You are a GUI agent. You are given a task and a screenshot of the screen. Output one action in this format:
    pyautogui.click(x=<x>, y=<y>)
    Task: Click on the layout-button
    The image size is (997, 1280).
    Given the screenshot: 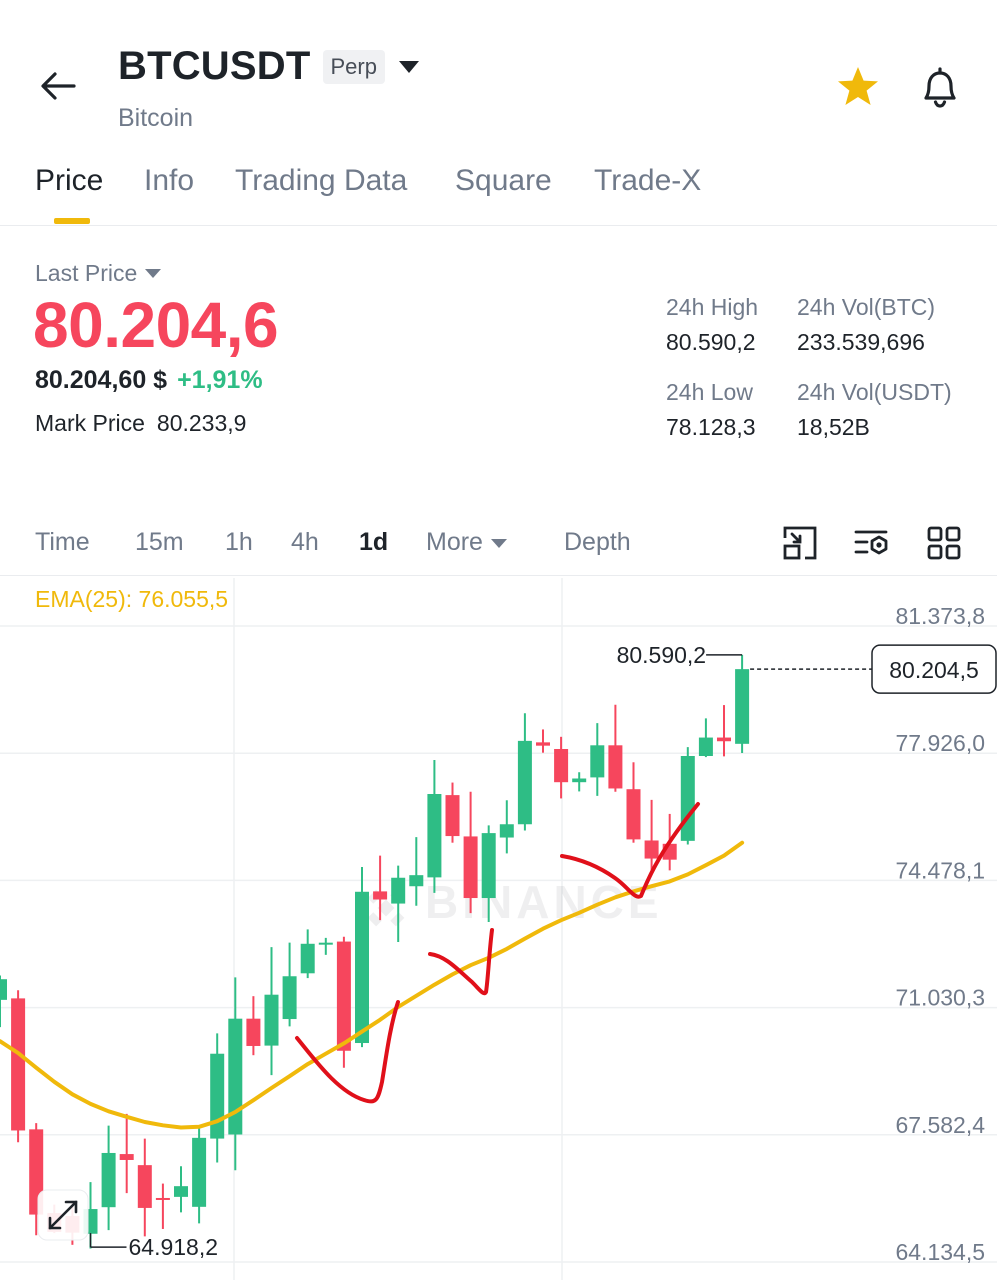 What is the action you would take?
    pyautogui.click(x=944, y=543)
    